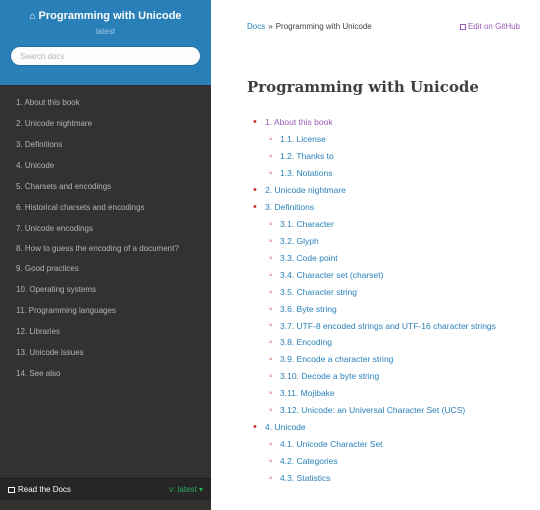 The height and width of the screenshot is (510, 540). Describe the element at coordinates (105, 228) in the screenshot. I see `sidebar-item-encodings: 7. Unicode encodings` at that location.